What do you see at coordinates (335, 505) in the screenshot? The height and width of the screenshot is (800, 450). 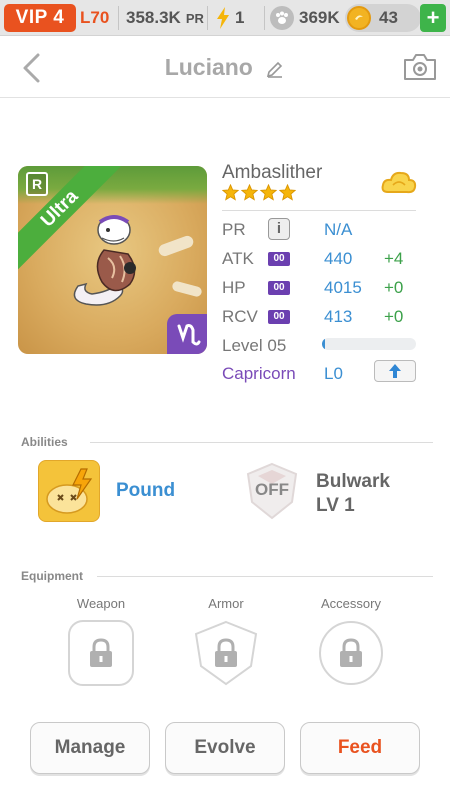 I see `ability-level: LV 1` at bounding box center [335, 505].